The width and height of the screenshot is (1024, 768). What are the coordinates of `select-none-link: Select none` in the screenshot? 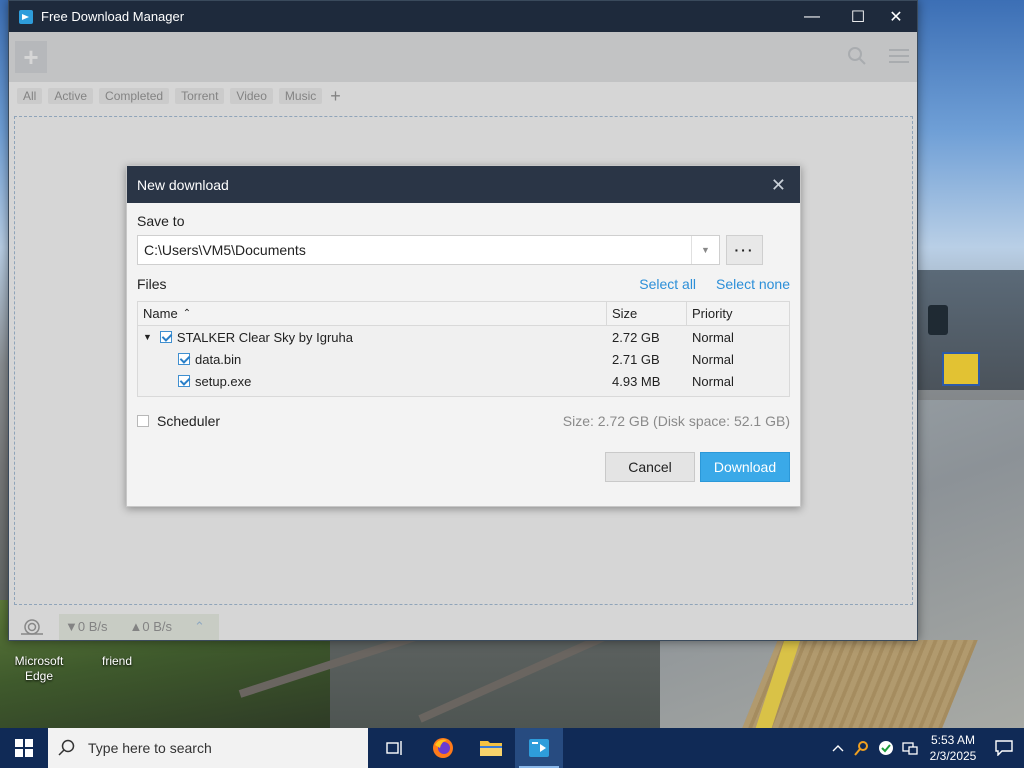 It's located at (753, 284).